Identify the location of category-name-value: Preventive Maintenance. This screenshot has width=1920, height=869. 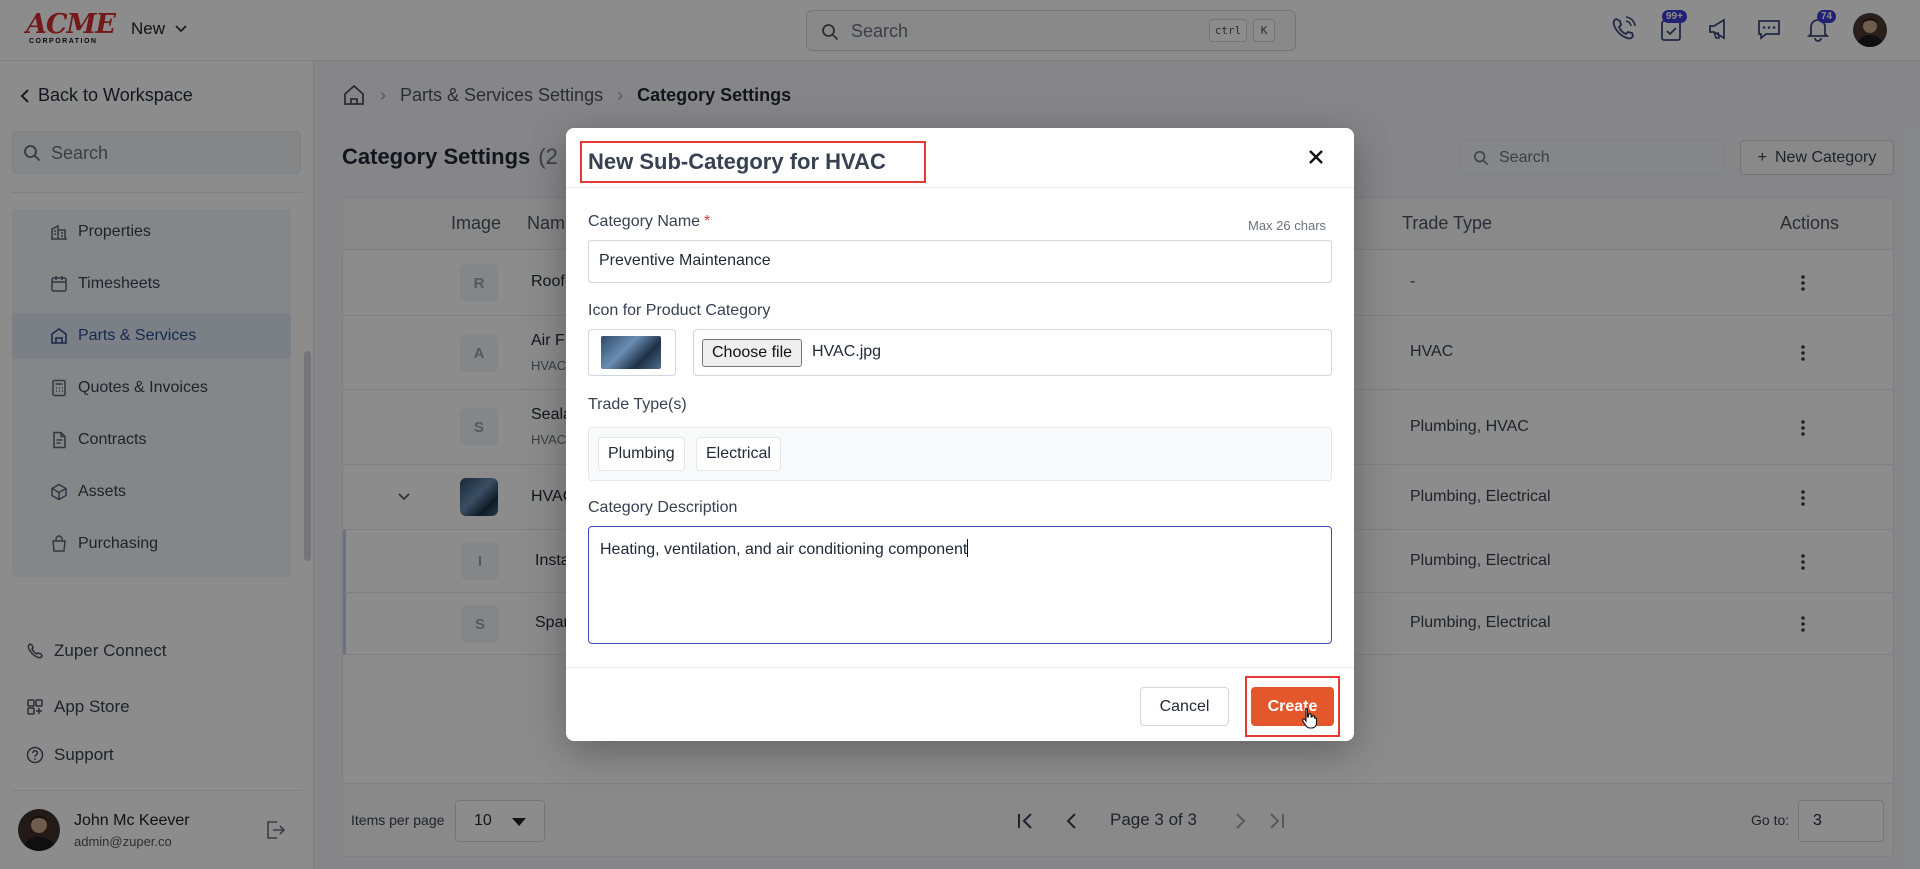
(685, 260).